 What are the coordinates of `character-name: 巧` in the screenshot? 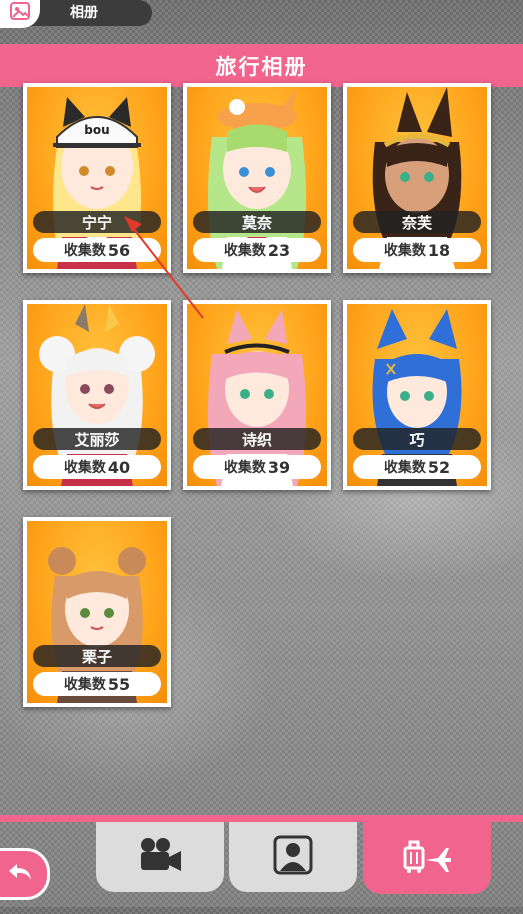 It's located at (417, 439).